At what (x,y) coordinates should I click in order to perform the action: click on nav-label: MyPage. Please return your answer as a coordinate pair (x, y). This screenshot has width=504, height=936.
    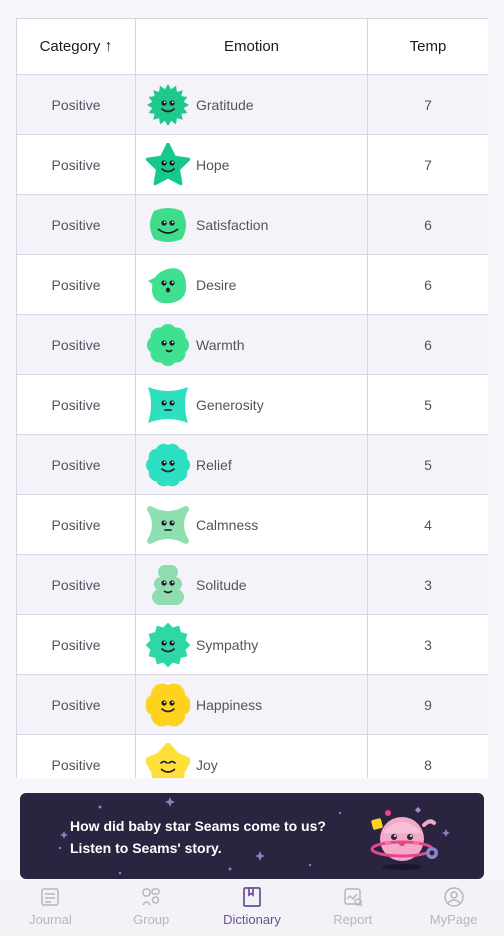
    Looking at the image, I should click on (453, 919).